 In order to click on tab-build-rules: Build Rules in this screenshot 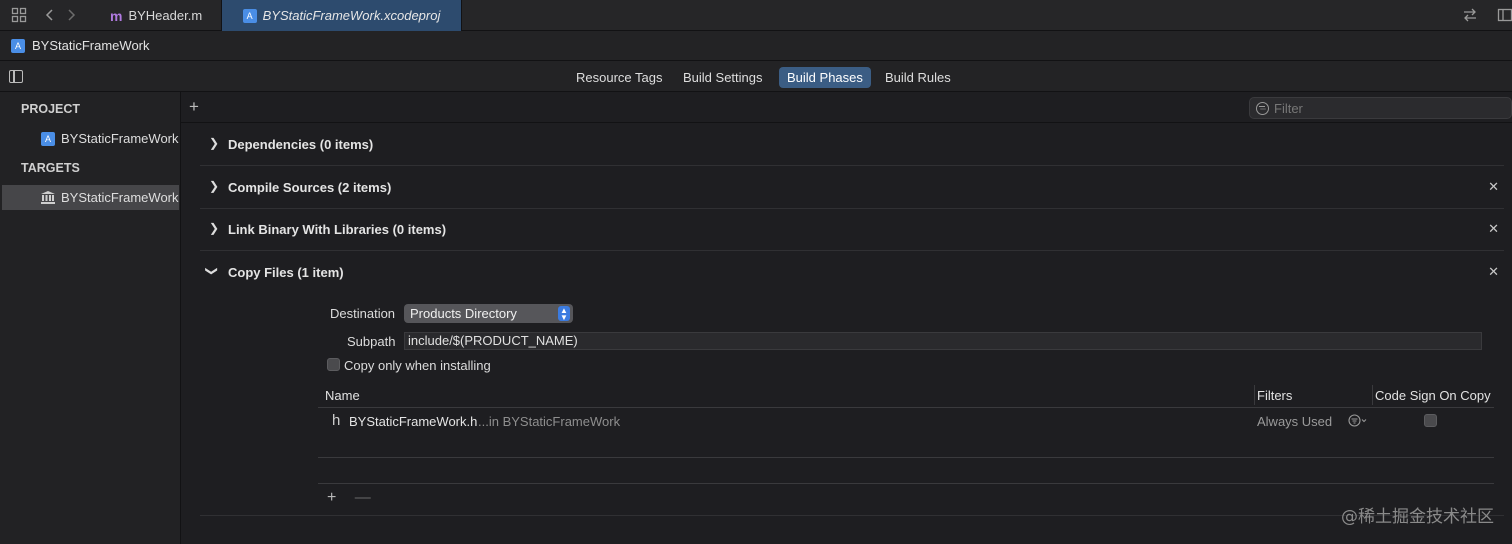, I will do `click(918, 77)`.